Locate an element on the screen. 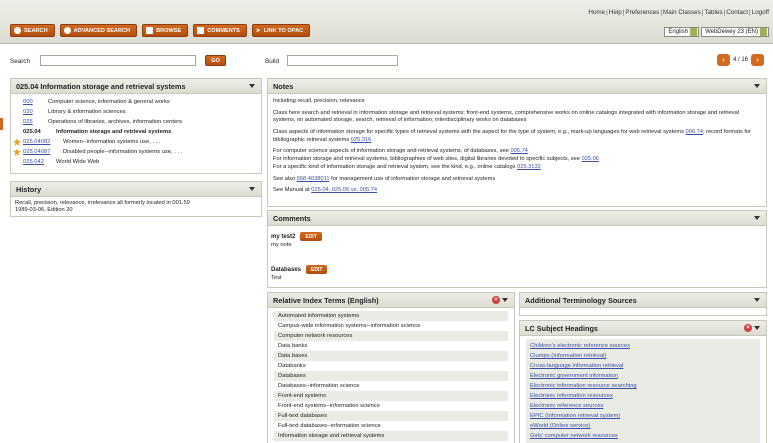 This screenshot has width=773, height=443. comment-text: Test is located at coordinates (276, 278).